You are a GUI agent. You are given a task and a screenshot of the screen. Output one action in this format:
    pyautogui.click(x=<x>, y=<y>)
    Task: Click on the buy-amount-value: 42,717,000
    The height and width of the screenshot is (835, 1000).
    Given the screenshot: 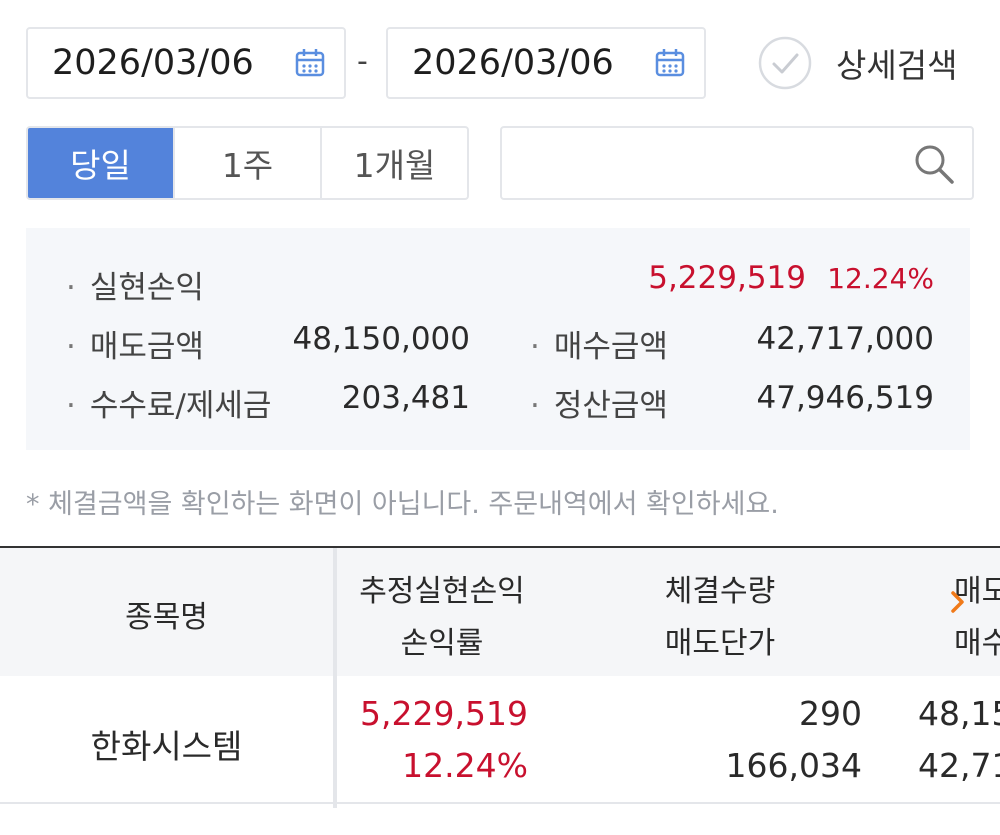 What is the action you would take?
    pyautogui.click(x=845, y=339)
    